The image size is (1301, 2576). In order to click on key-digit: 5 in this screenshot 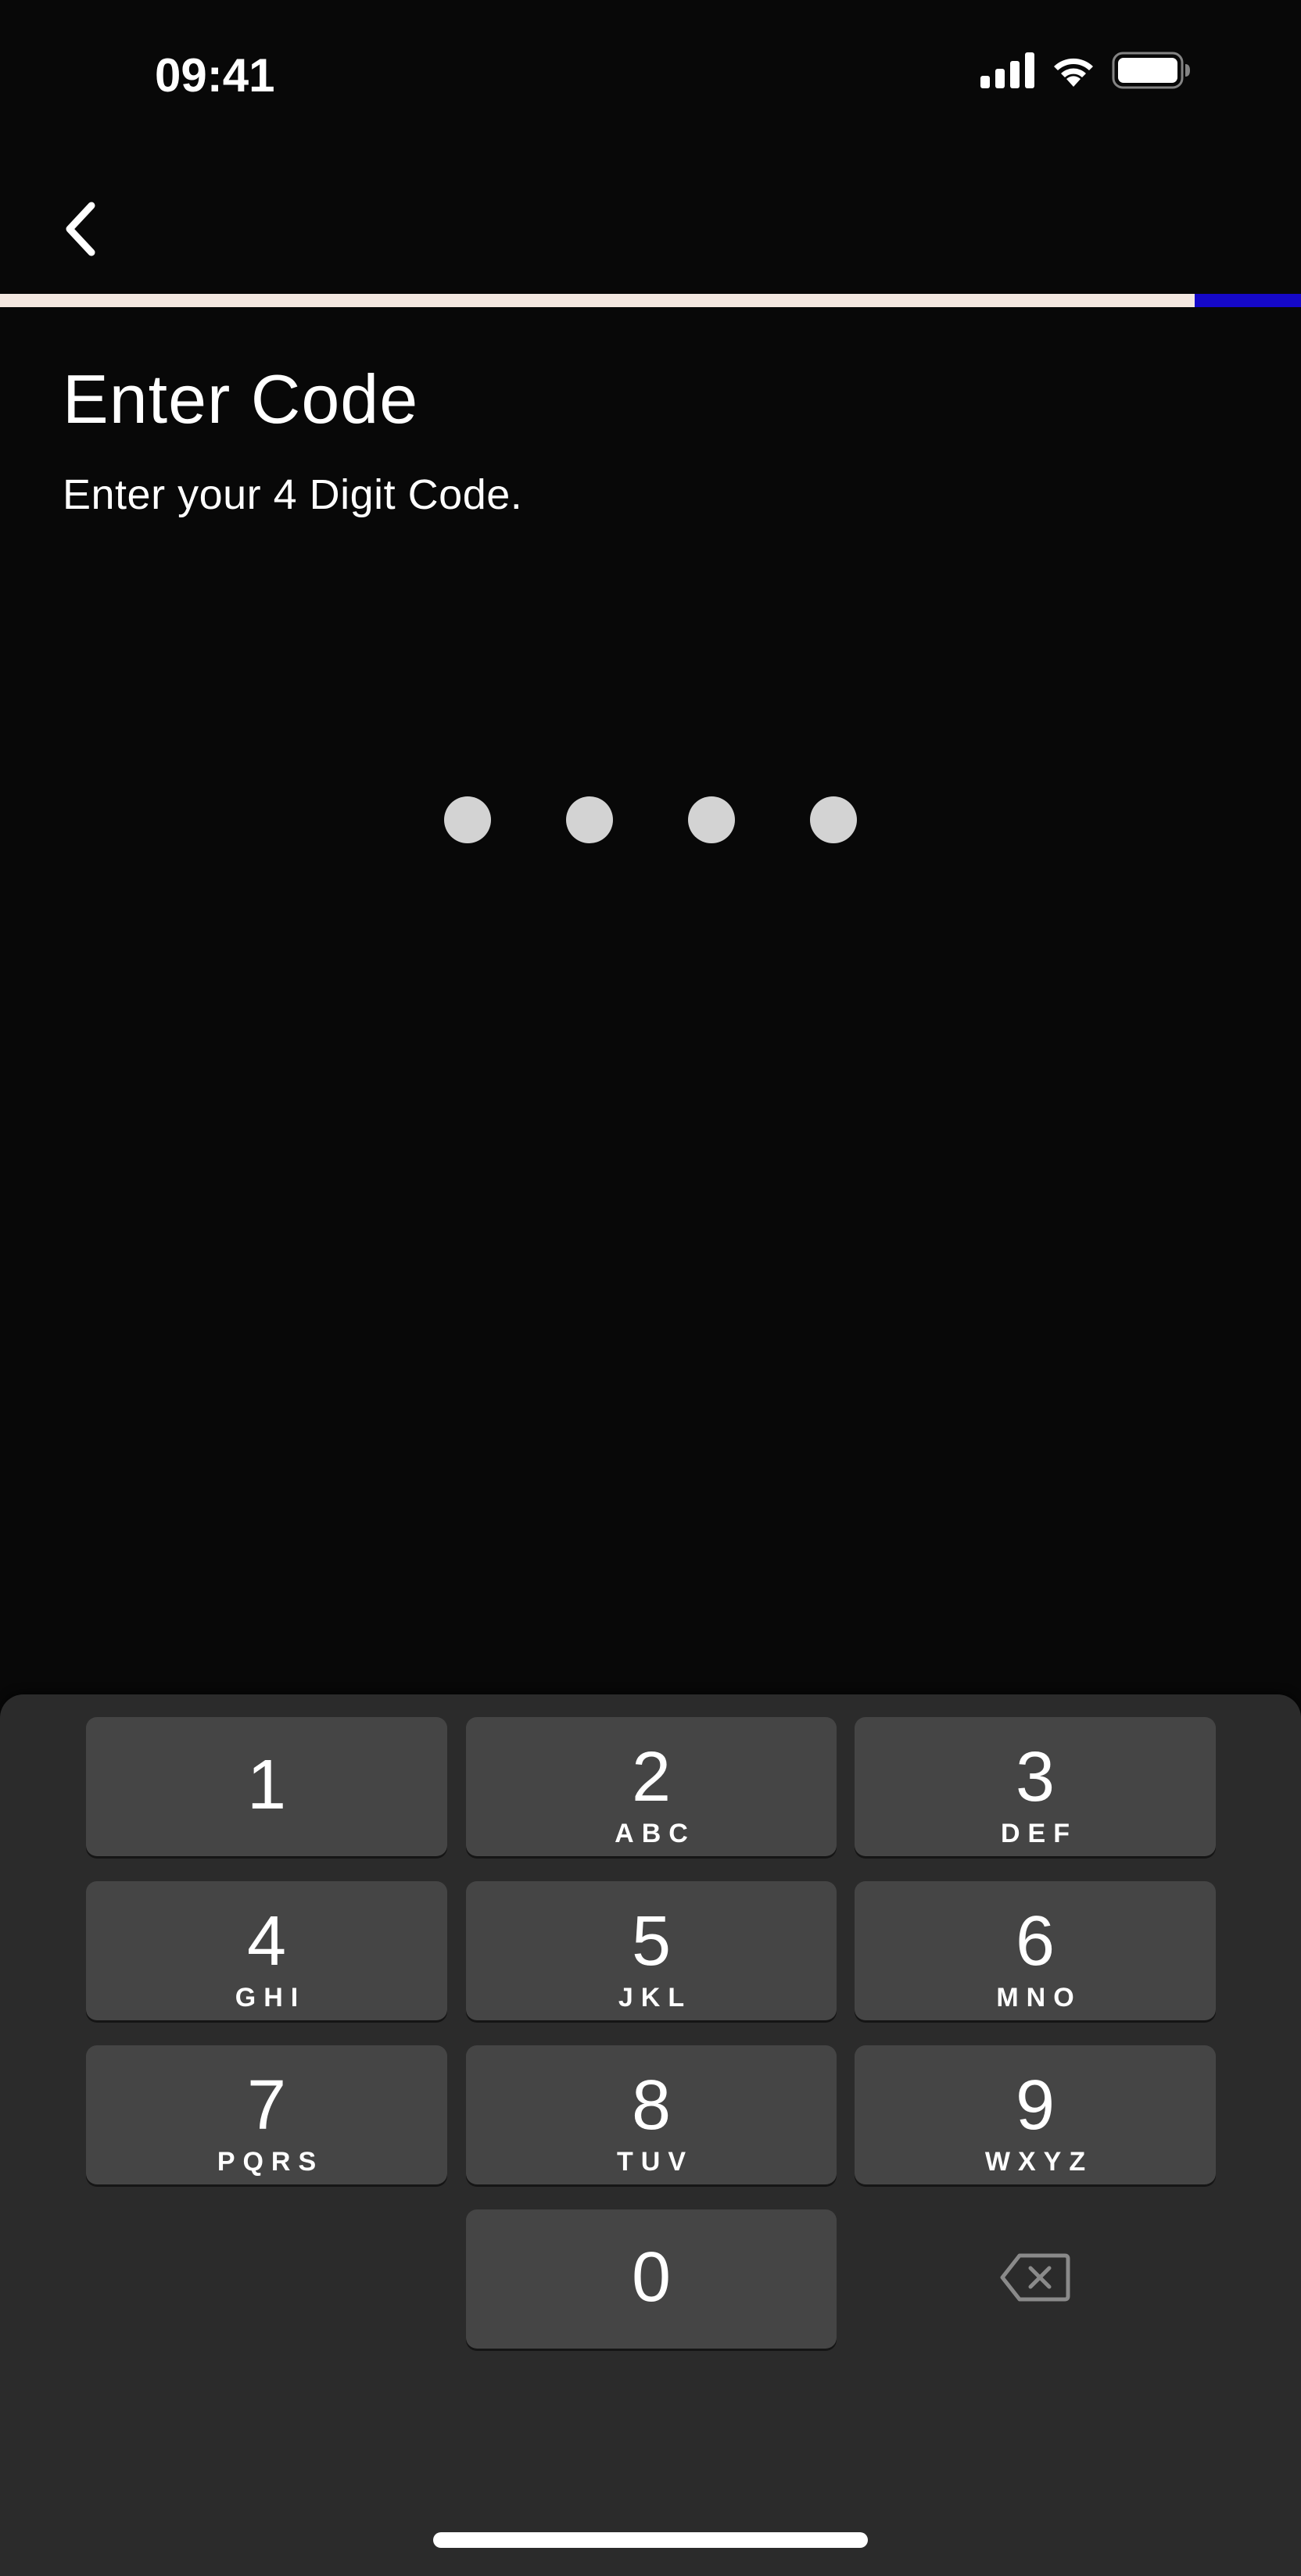, I will do `click(651, 1941)`.